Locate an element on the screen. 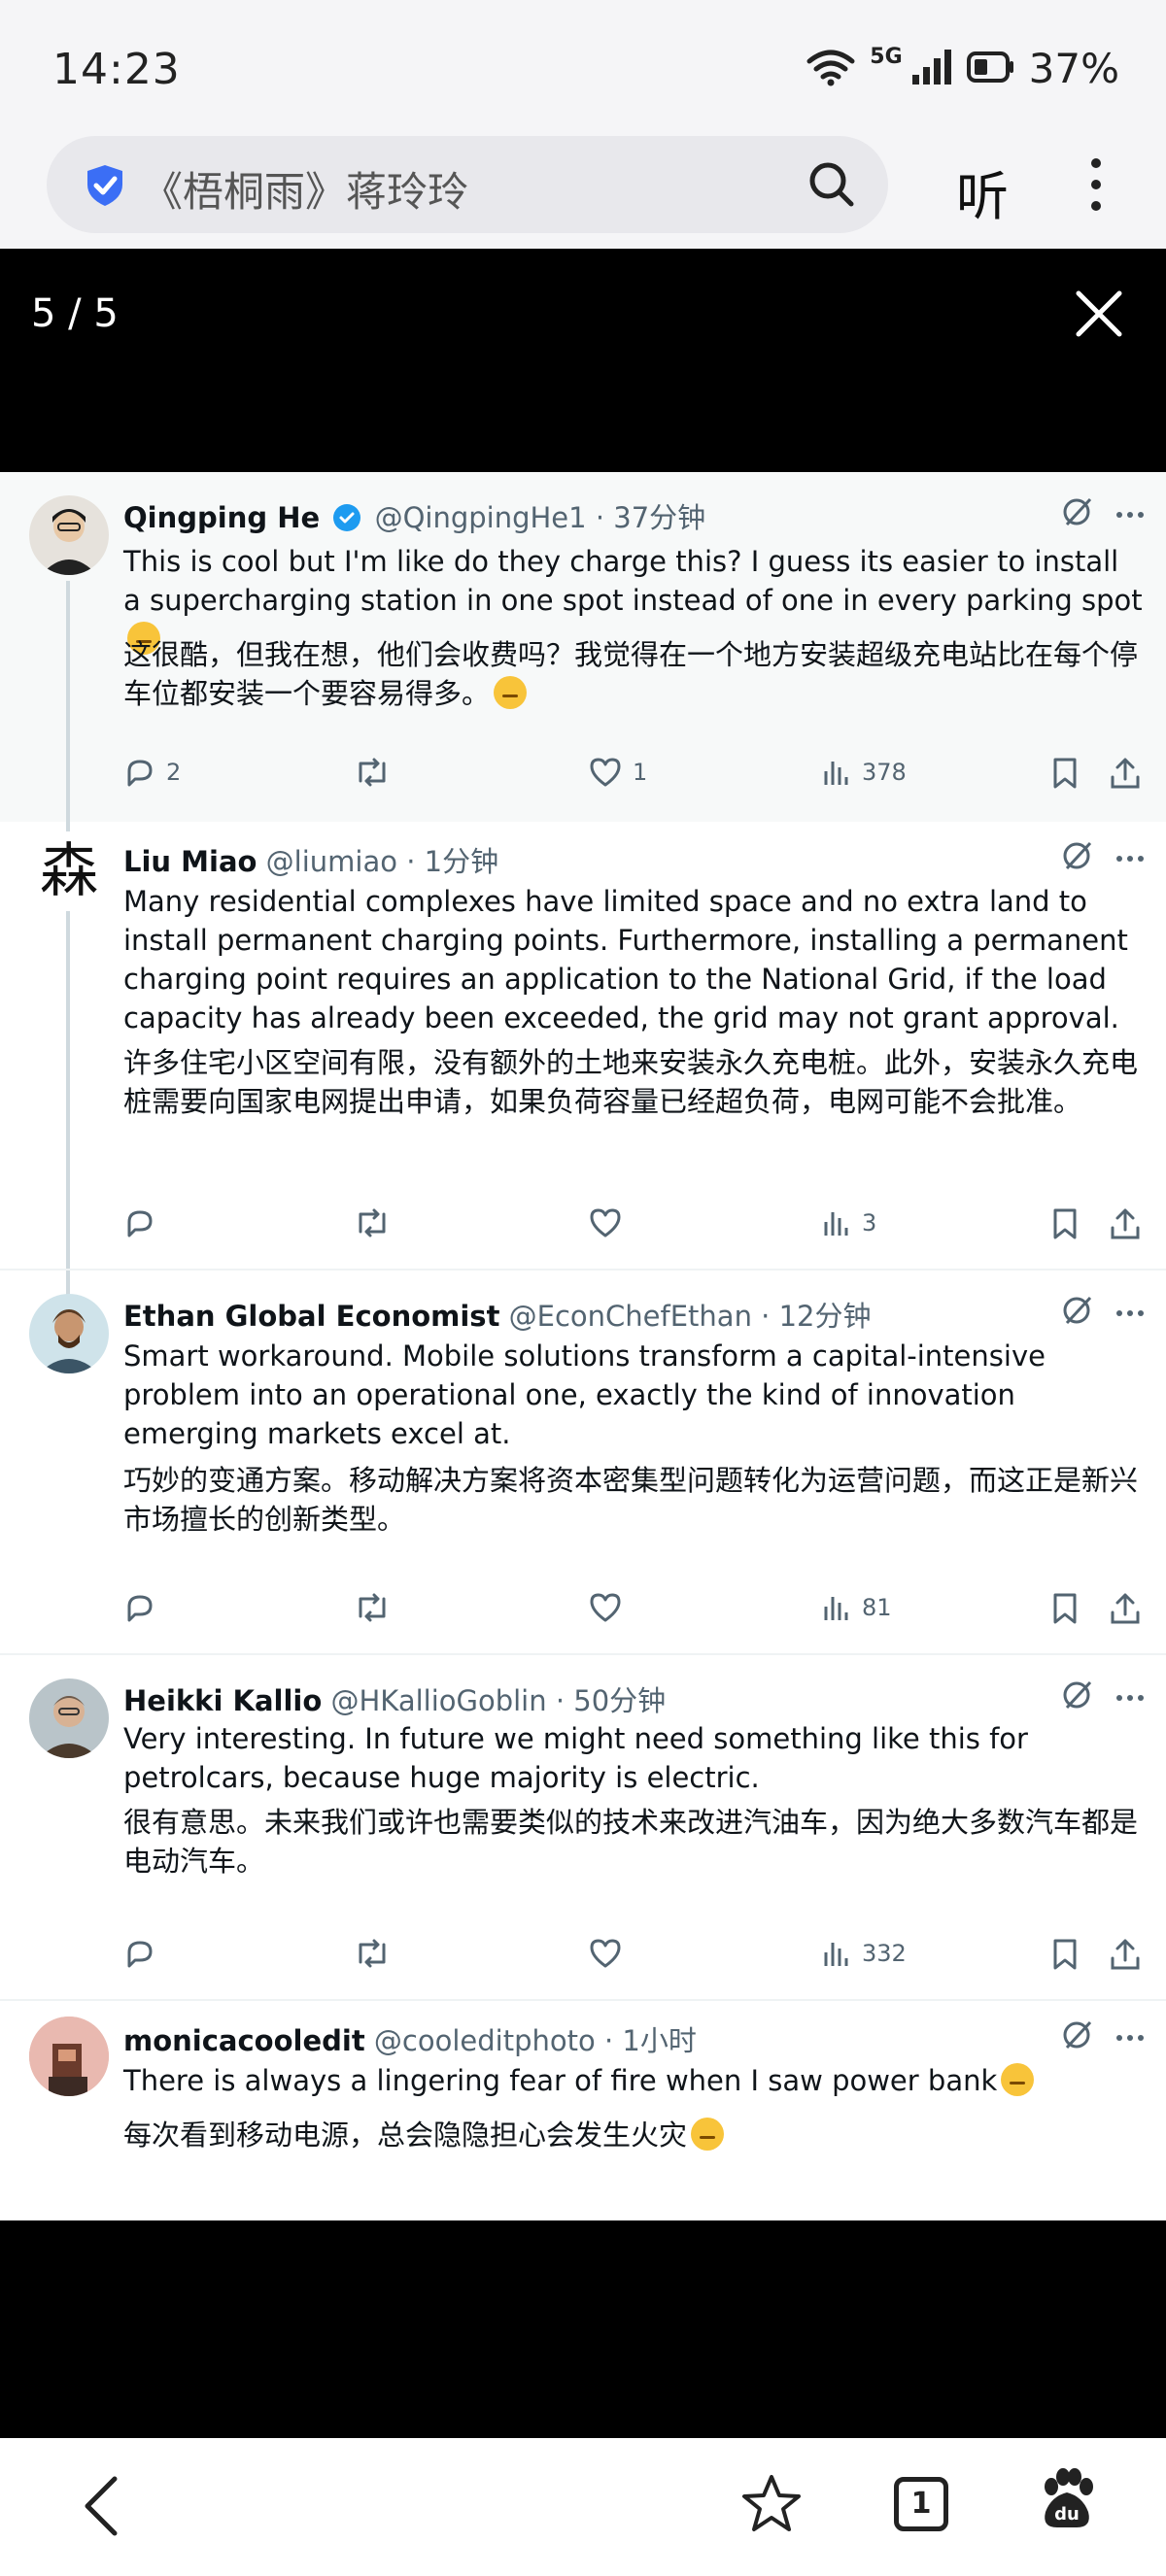 The width and height of the screenshot is (1166, 2576). author-name: Liu Miao is located at coordinates (190, 861).